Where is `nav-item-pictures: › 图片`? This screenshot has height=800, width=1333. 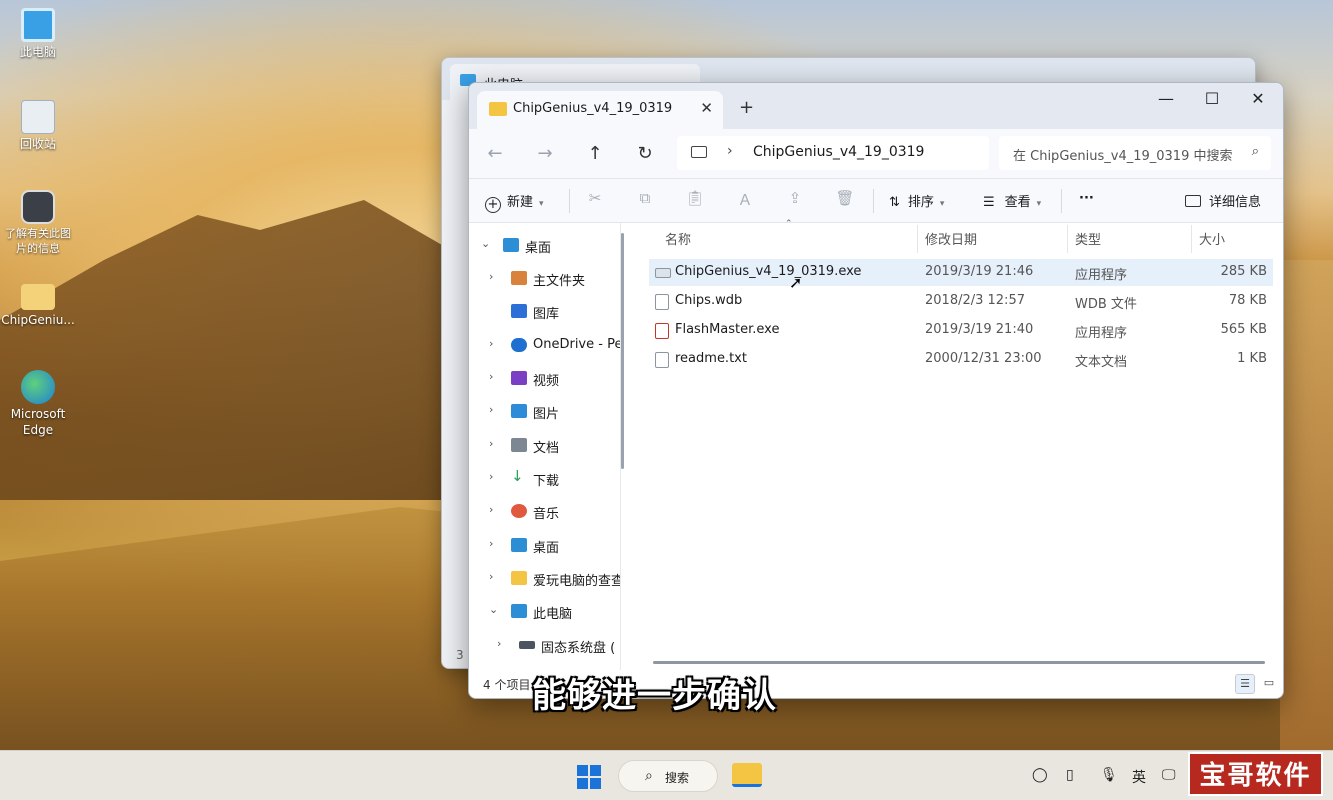 nav-item-pictures: › 图片 is located at coordinates (544, 411).